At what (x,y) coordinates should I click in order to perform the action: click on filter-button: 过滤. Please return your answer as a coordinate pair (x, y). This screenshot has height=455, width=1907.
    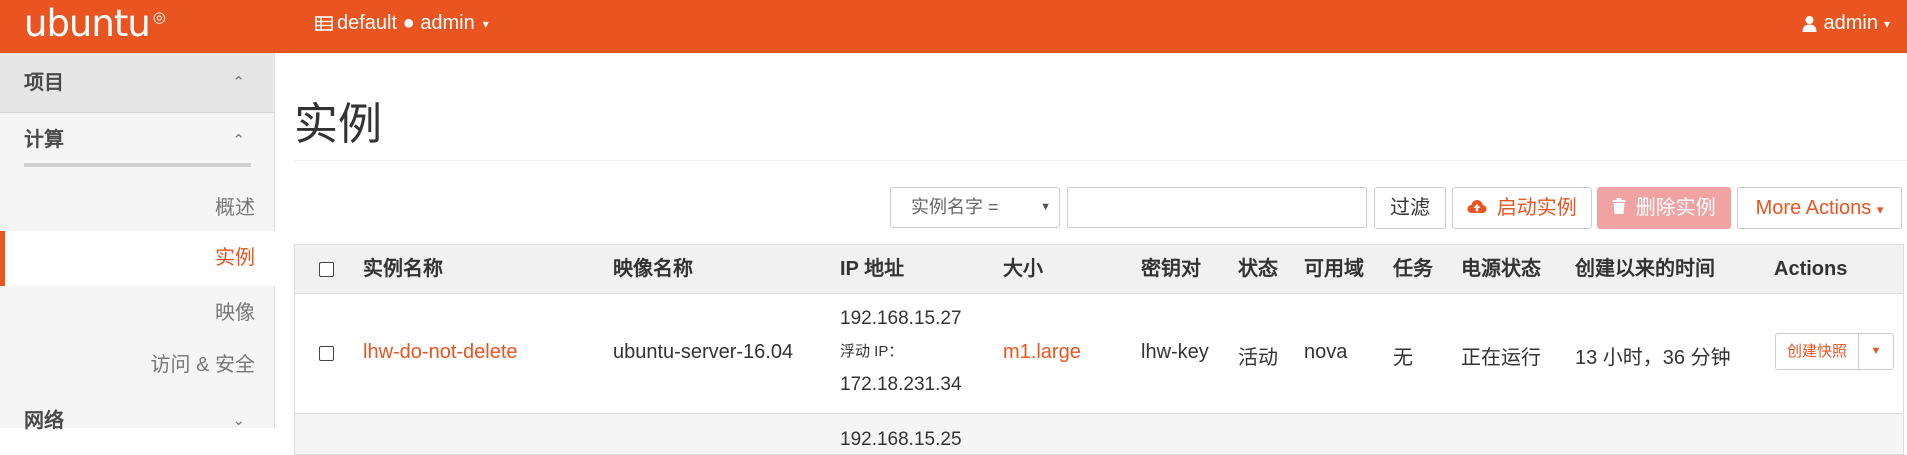
    Looking at the image, I should click on (1410, 208).